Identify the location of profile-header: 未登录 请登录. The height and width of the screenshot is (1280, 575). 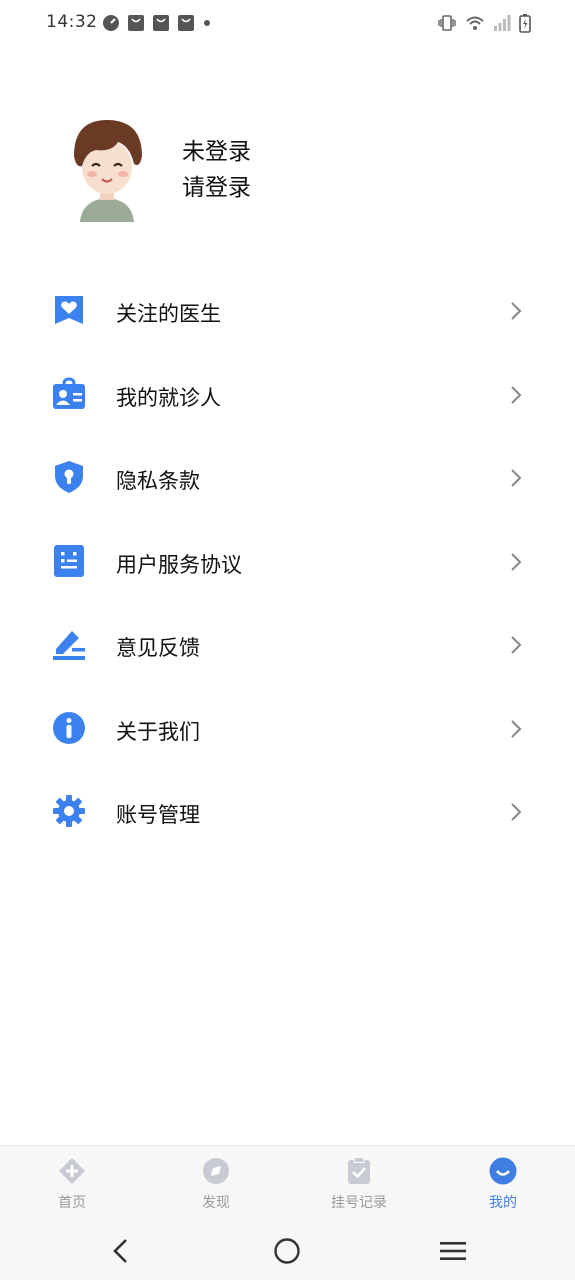
(287, 167).